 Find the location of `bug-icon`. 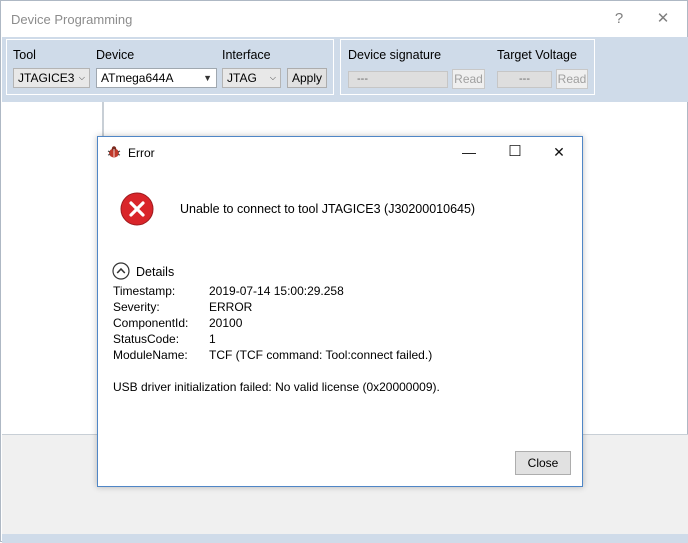

bug-icon is located at coordinates (114, 152).